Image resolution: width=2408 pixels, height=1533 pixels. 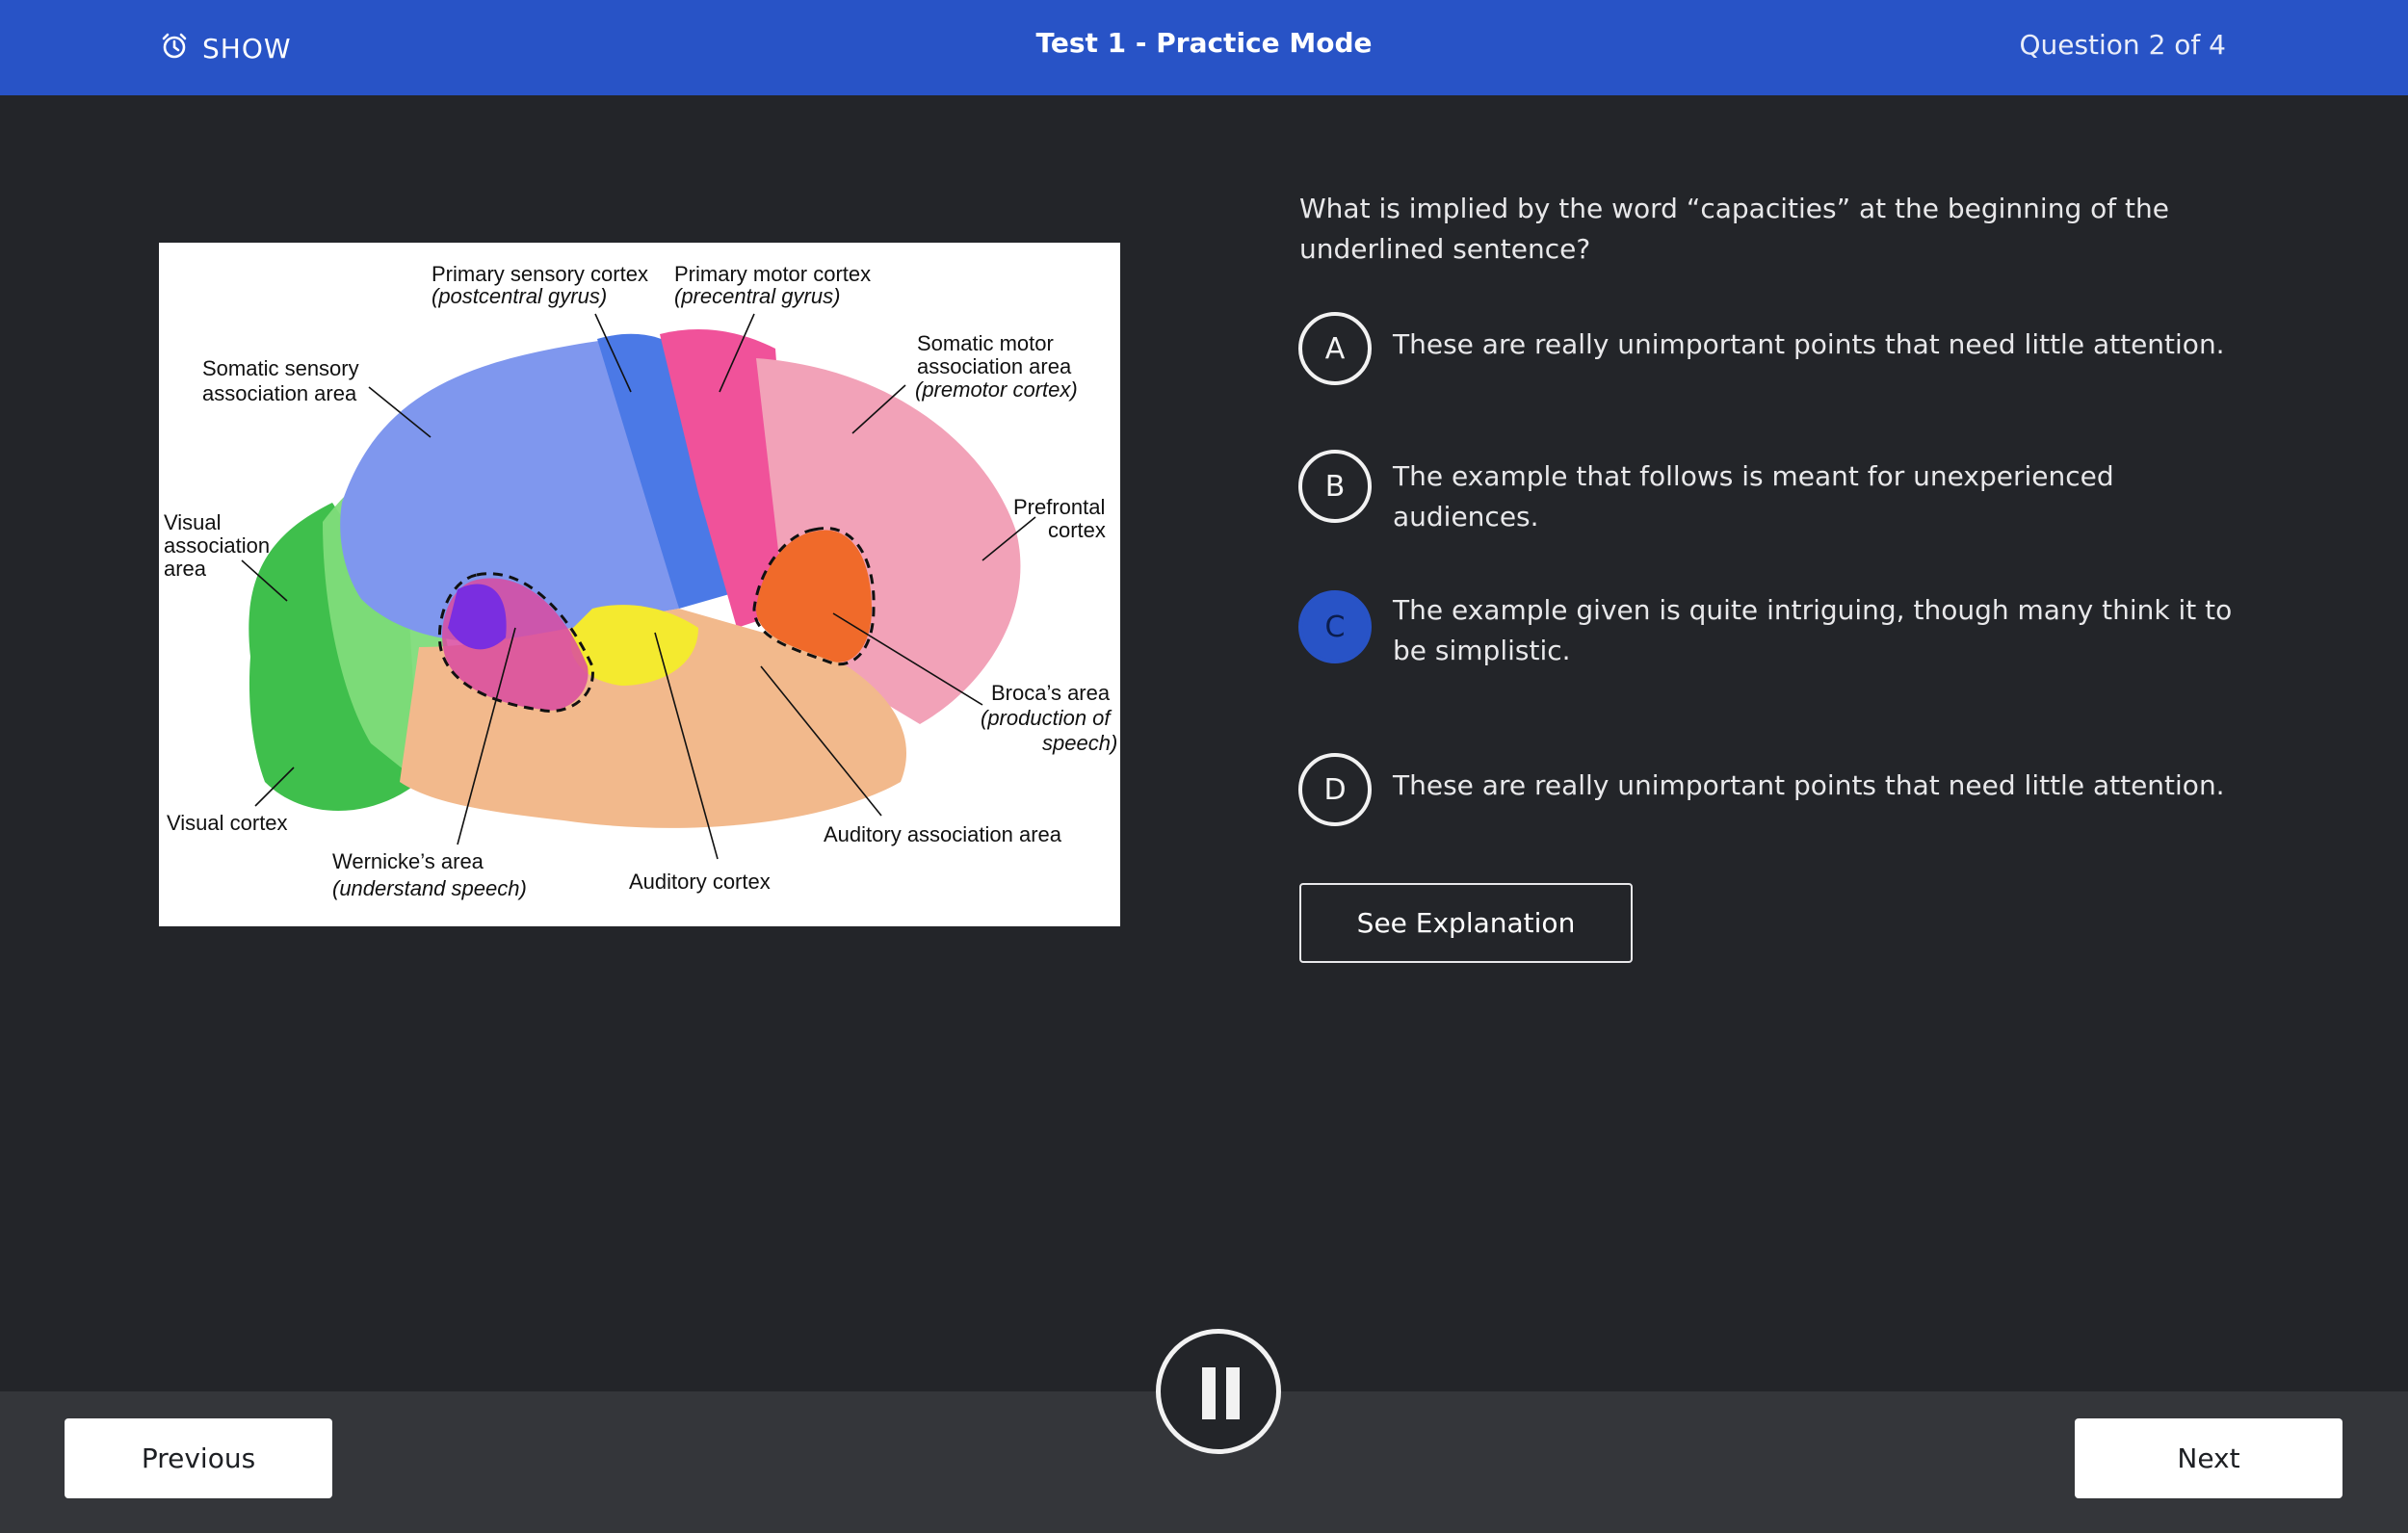 What do you see at coordinates (217, 545) in the screenshot?
I see `label-visual-assoc-2: association` at bounding box center [217, 545].